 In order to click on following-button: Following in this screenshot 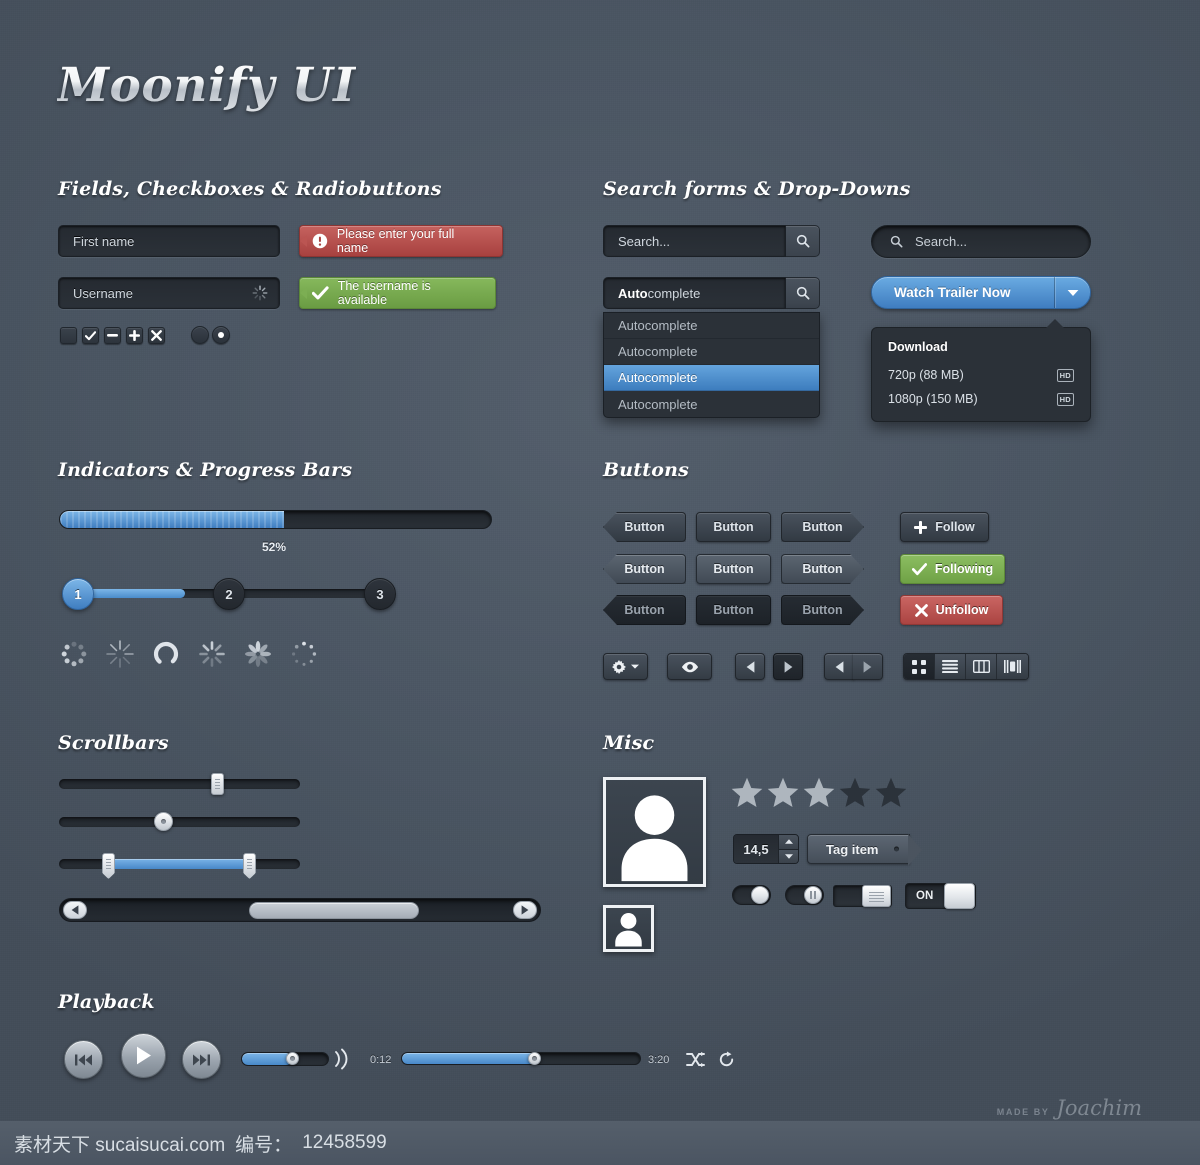, I will do `click(952, 569)`.